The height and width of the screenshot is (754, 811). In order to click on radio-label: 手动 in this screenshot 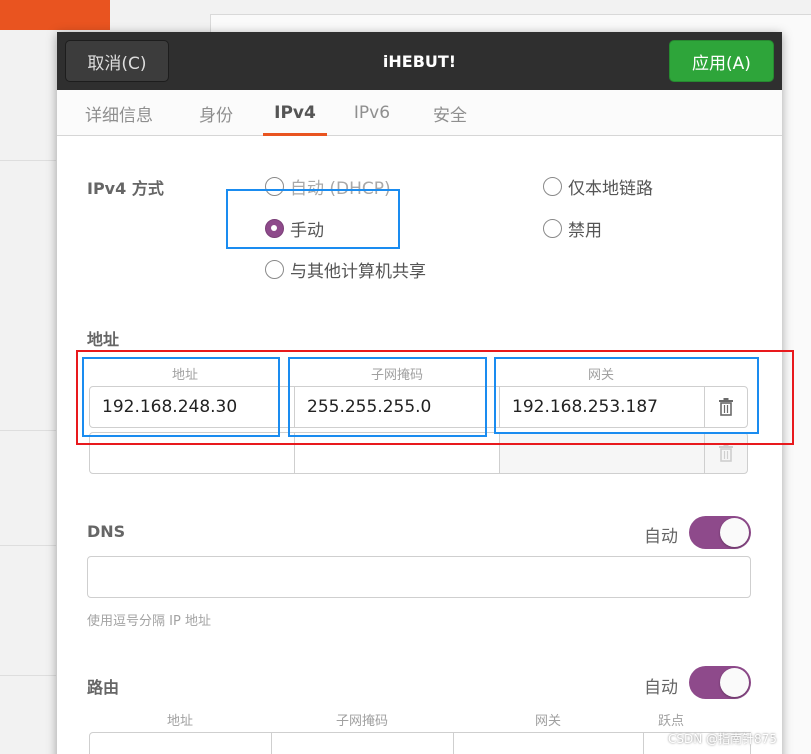, I will do `click(307, 231)`.